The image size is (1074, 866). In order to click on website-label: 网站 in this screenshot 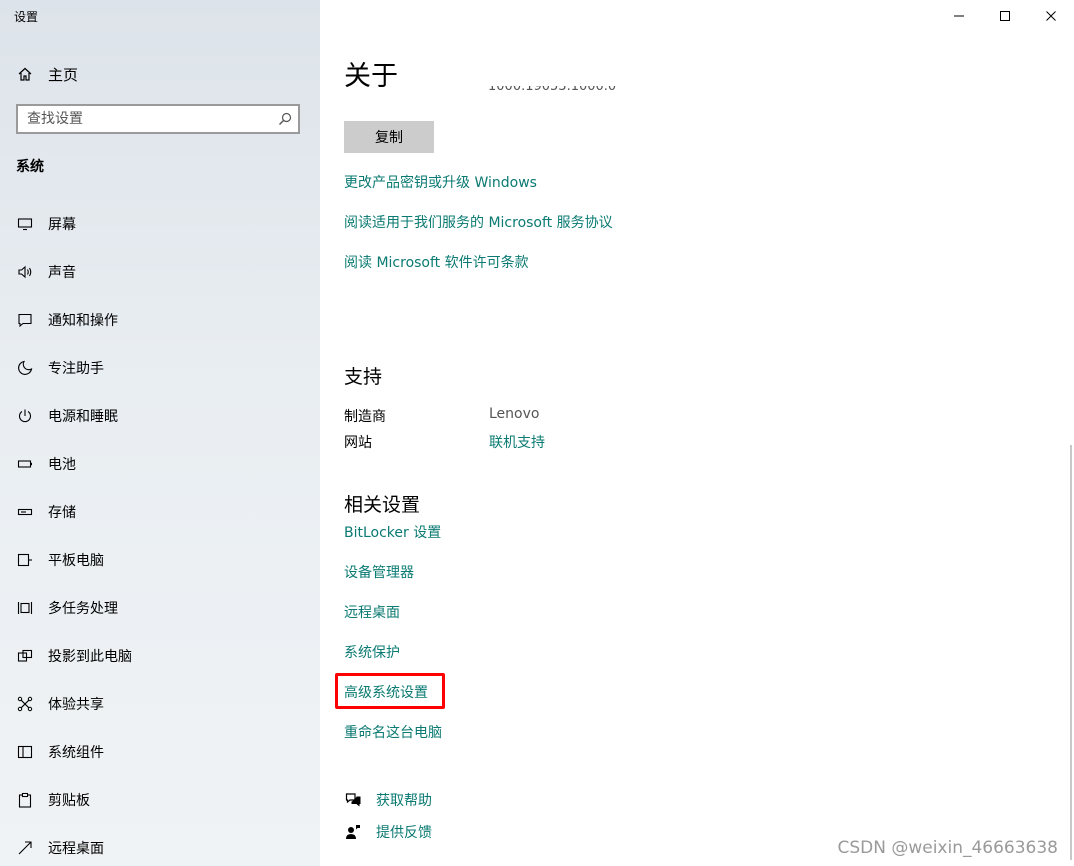, I will do `click(358, 443)`.